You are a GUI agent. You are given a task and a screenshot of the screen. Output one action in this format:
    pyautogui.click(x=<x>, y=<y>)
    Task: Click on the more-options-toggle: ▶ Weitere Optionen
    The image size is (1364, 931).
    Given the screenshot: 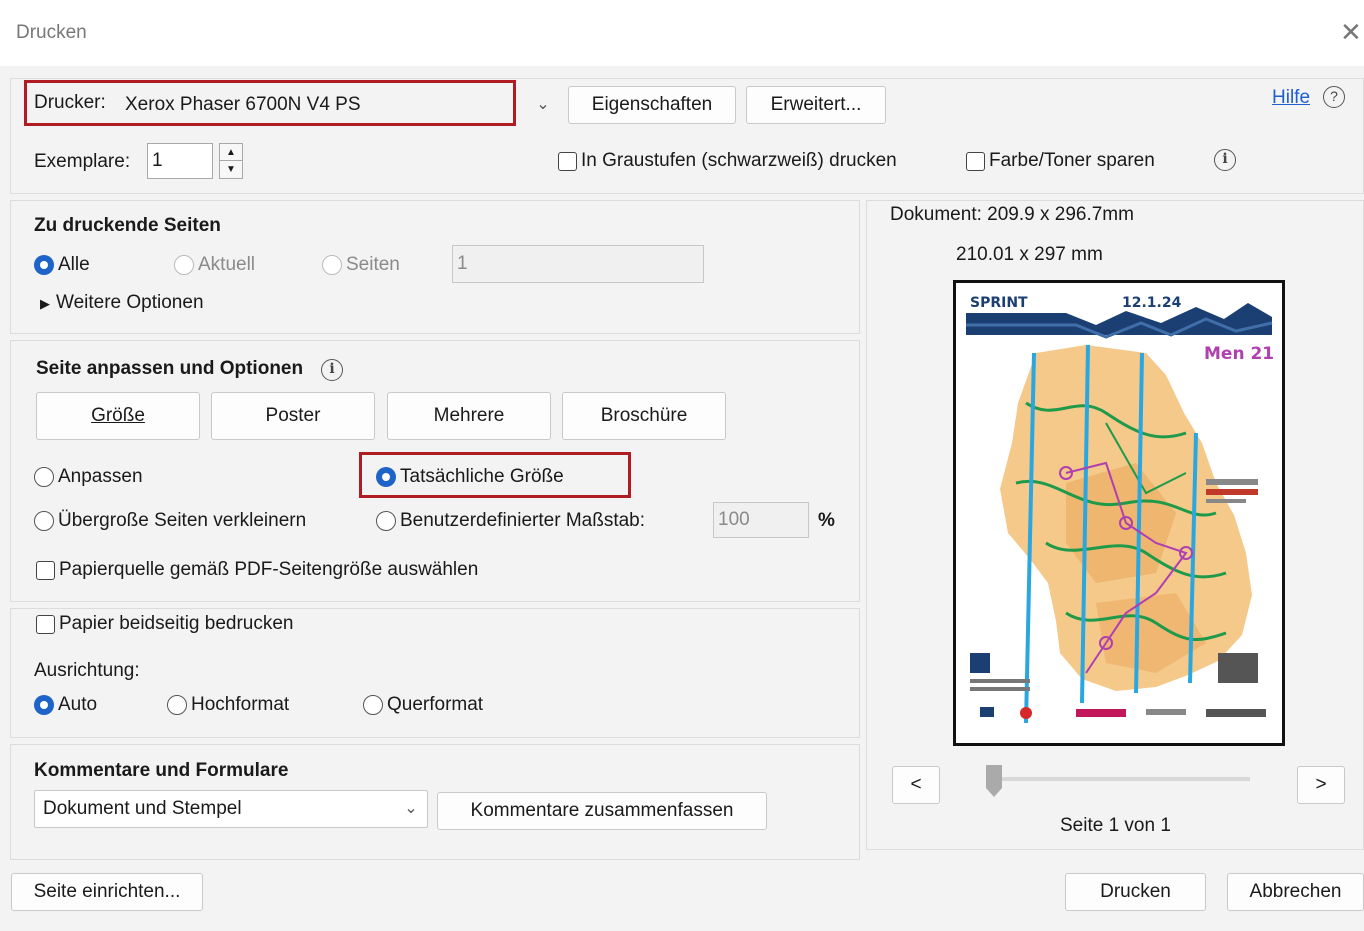 What is the action you would take?
    pyautogui.click(x=122, y=303)
    